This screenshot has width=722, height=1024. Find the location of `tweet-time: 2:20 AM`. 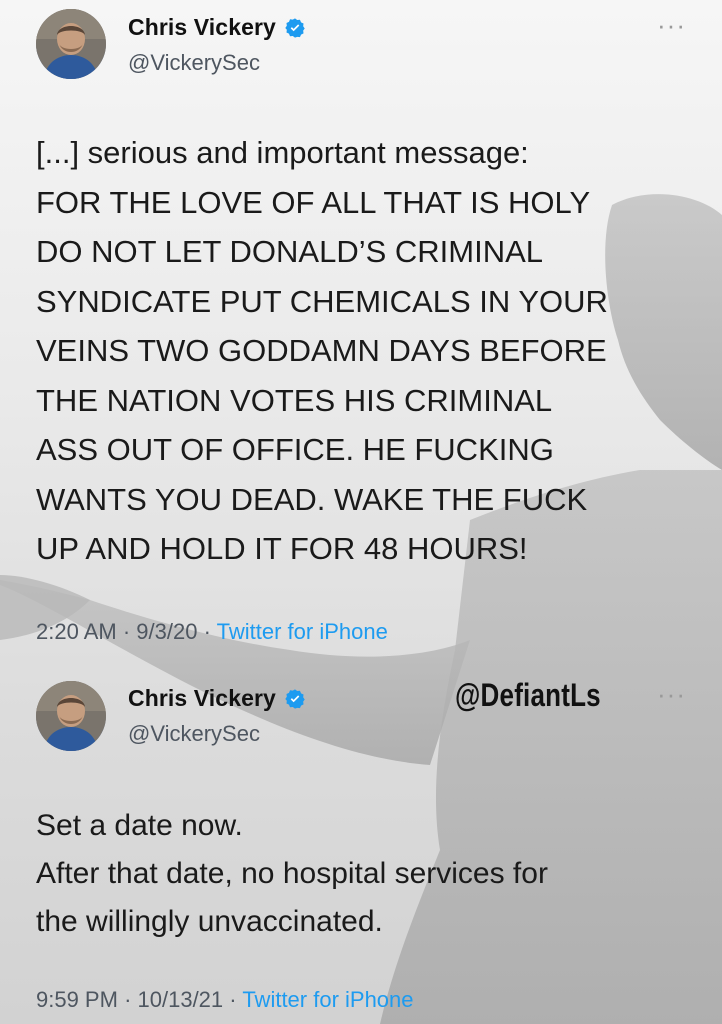

tweet-time: 2:20 AM is located at coordinates (76, 631).